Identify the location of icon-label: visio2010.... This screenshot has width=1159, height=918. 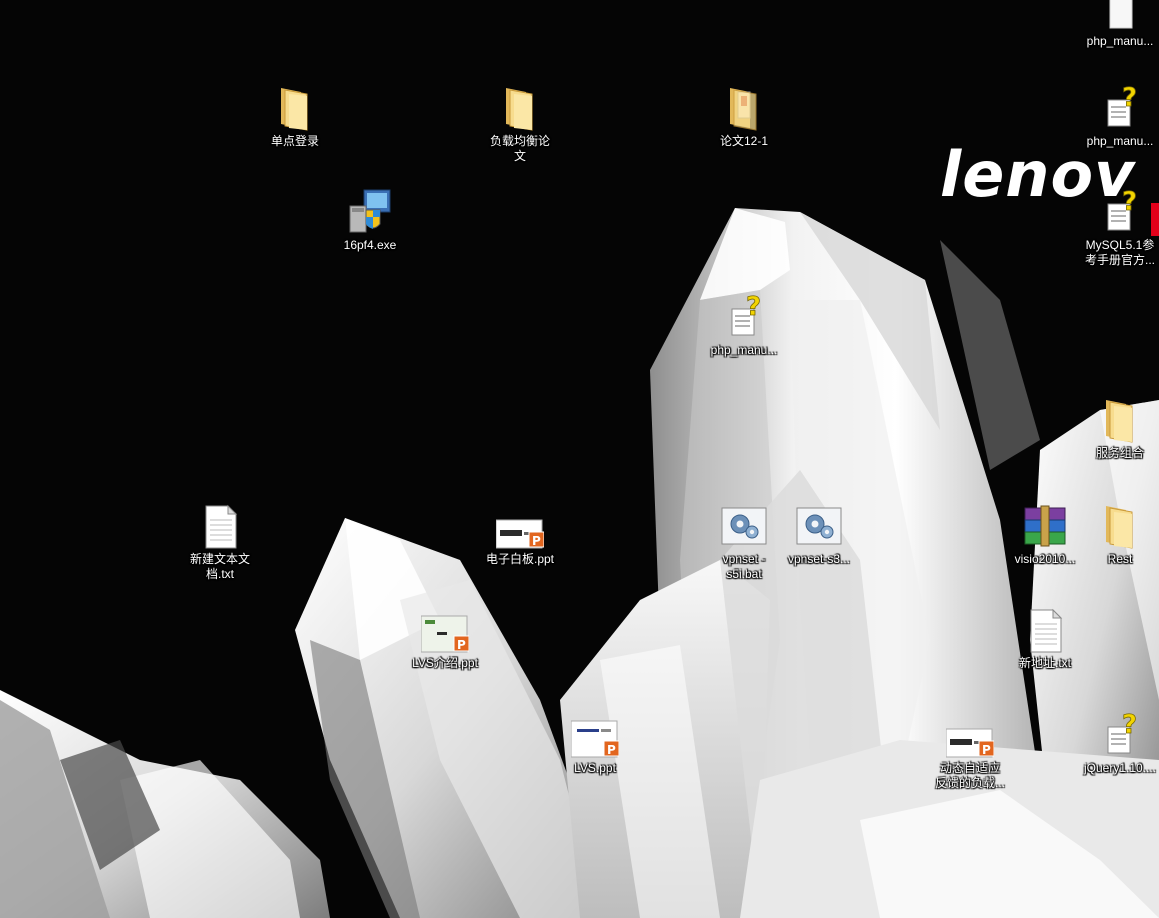
(1045, 559).